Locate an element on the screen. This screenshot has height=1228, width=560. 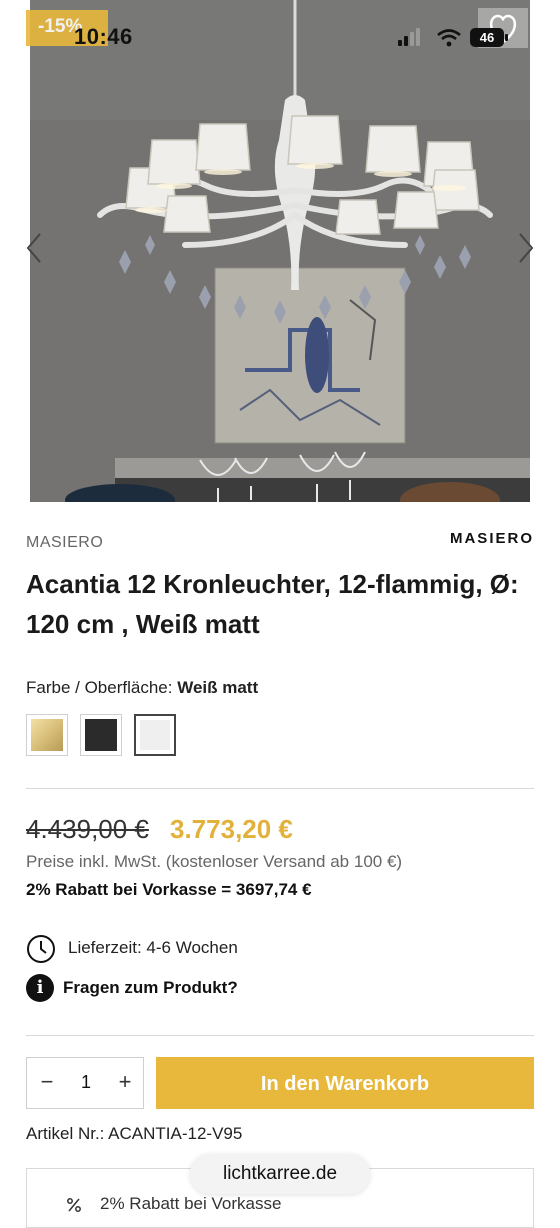
chevron-left-icon is located at coordinates (33, 248).